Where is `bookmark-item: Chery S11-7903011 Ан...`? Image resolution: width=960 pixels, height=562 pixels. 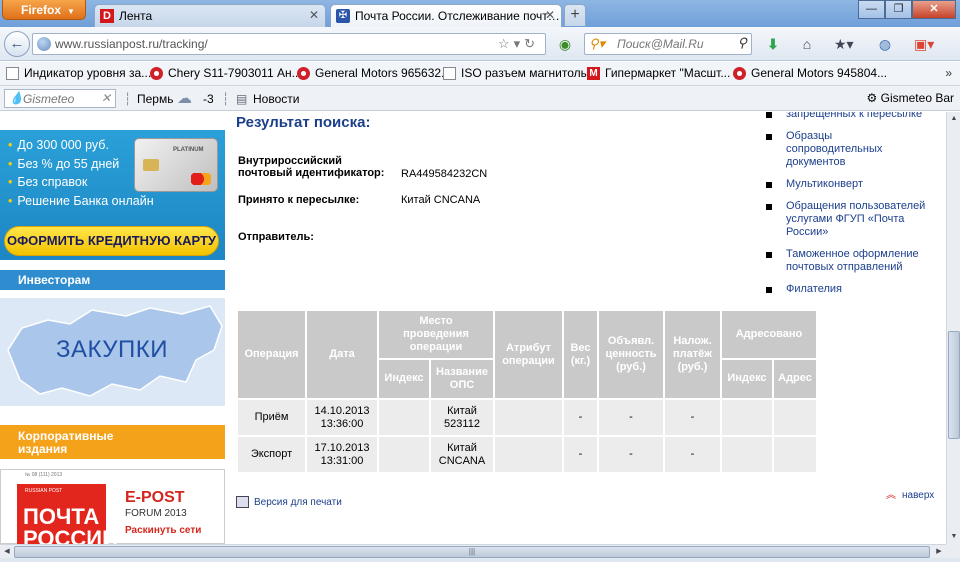
bookmark-item: Chery S11-7903011 Ан... is located at coordinates (226, 74).